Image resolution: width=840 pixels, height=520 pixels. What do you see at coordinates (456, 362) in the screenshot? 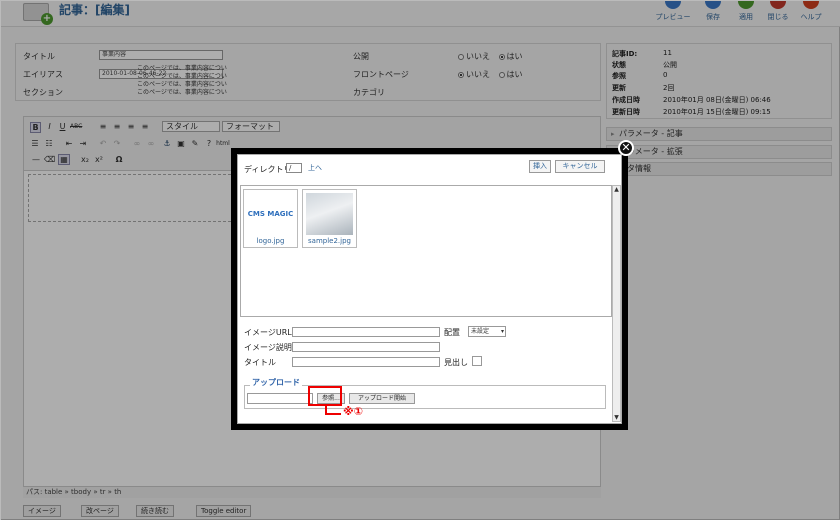
I see `caption-label: 見出し` at bounding box center [456, 362].